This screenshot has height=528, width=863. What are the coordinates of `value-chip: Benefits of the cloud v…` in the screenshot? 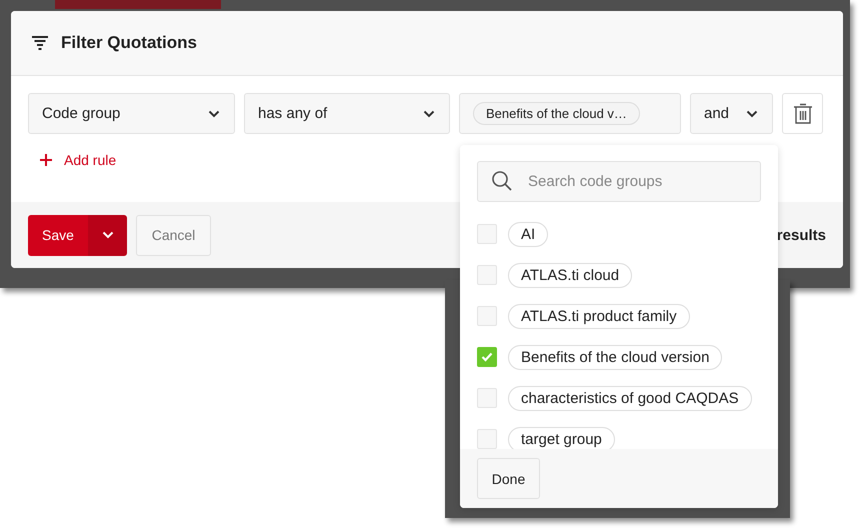 It's located at (556, 113).